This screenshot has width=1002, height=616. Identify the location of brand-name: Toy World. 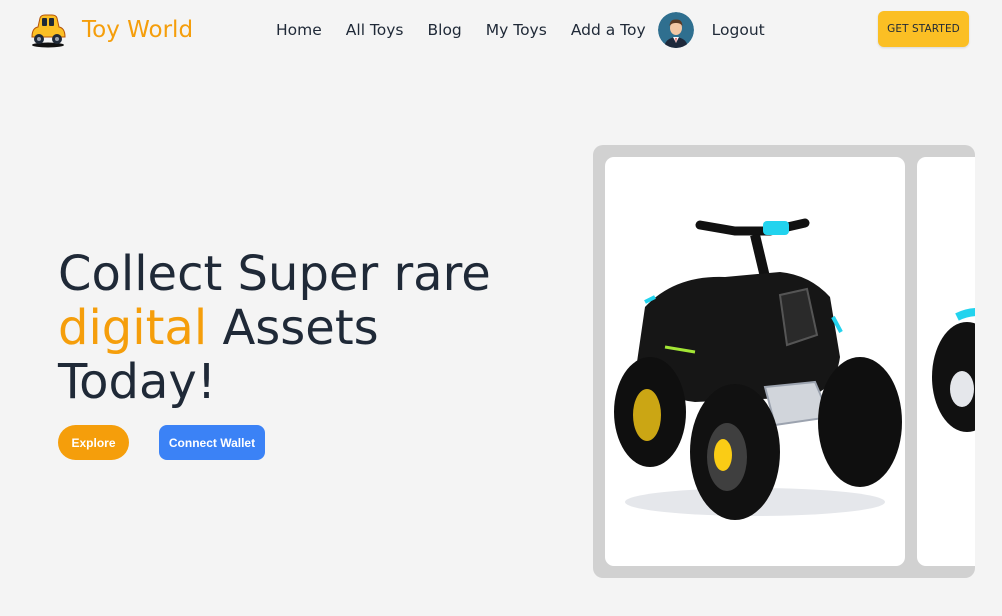
(138, 29).